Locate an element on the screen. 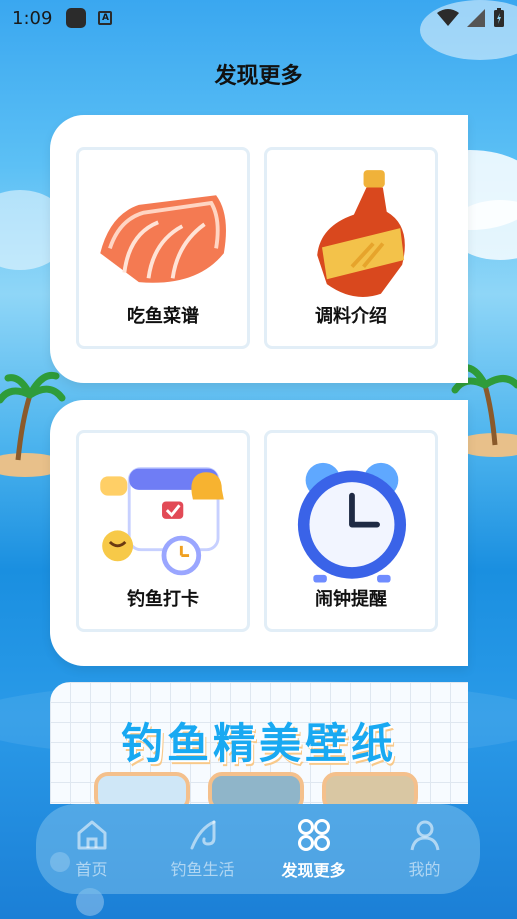 This screenshot has width=517, height=919. nav-label: 首页 is located at coordinates (91, 869).